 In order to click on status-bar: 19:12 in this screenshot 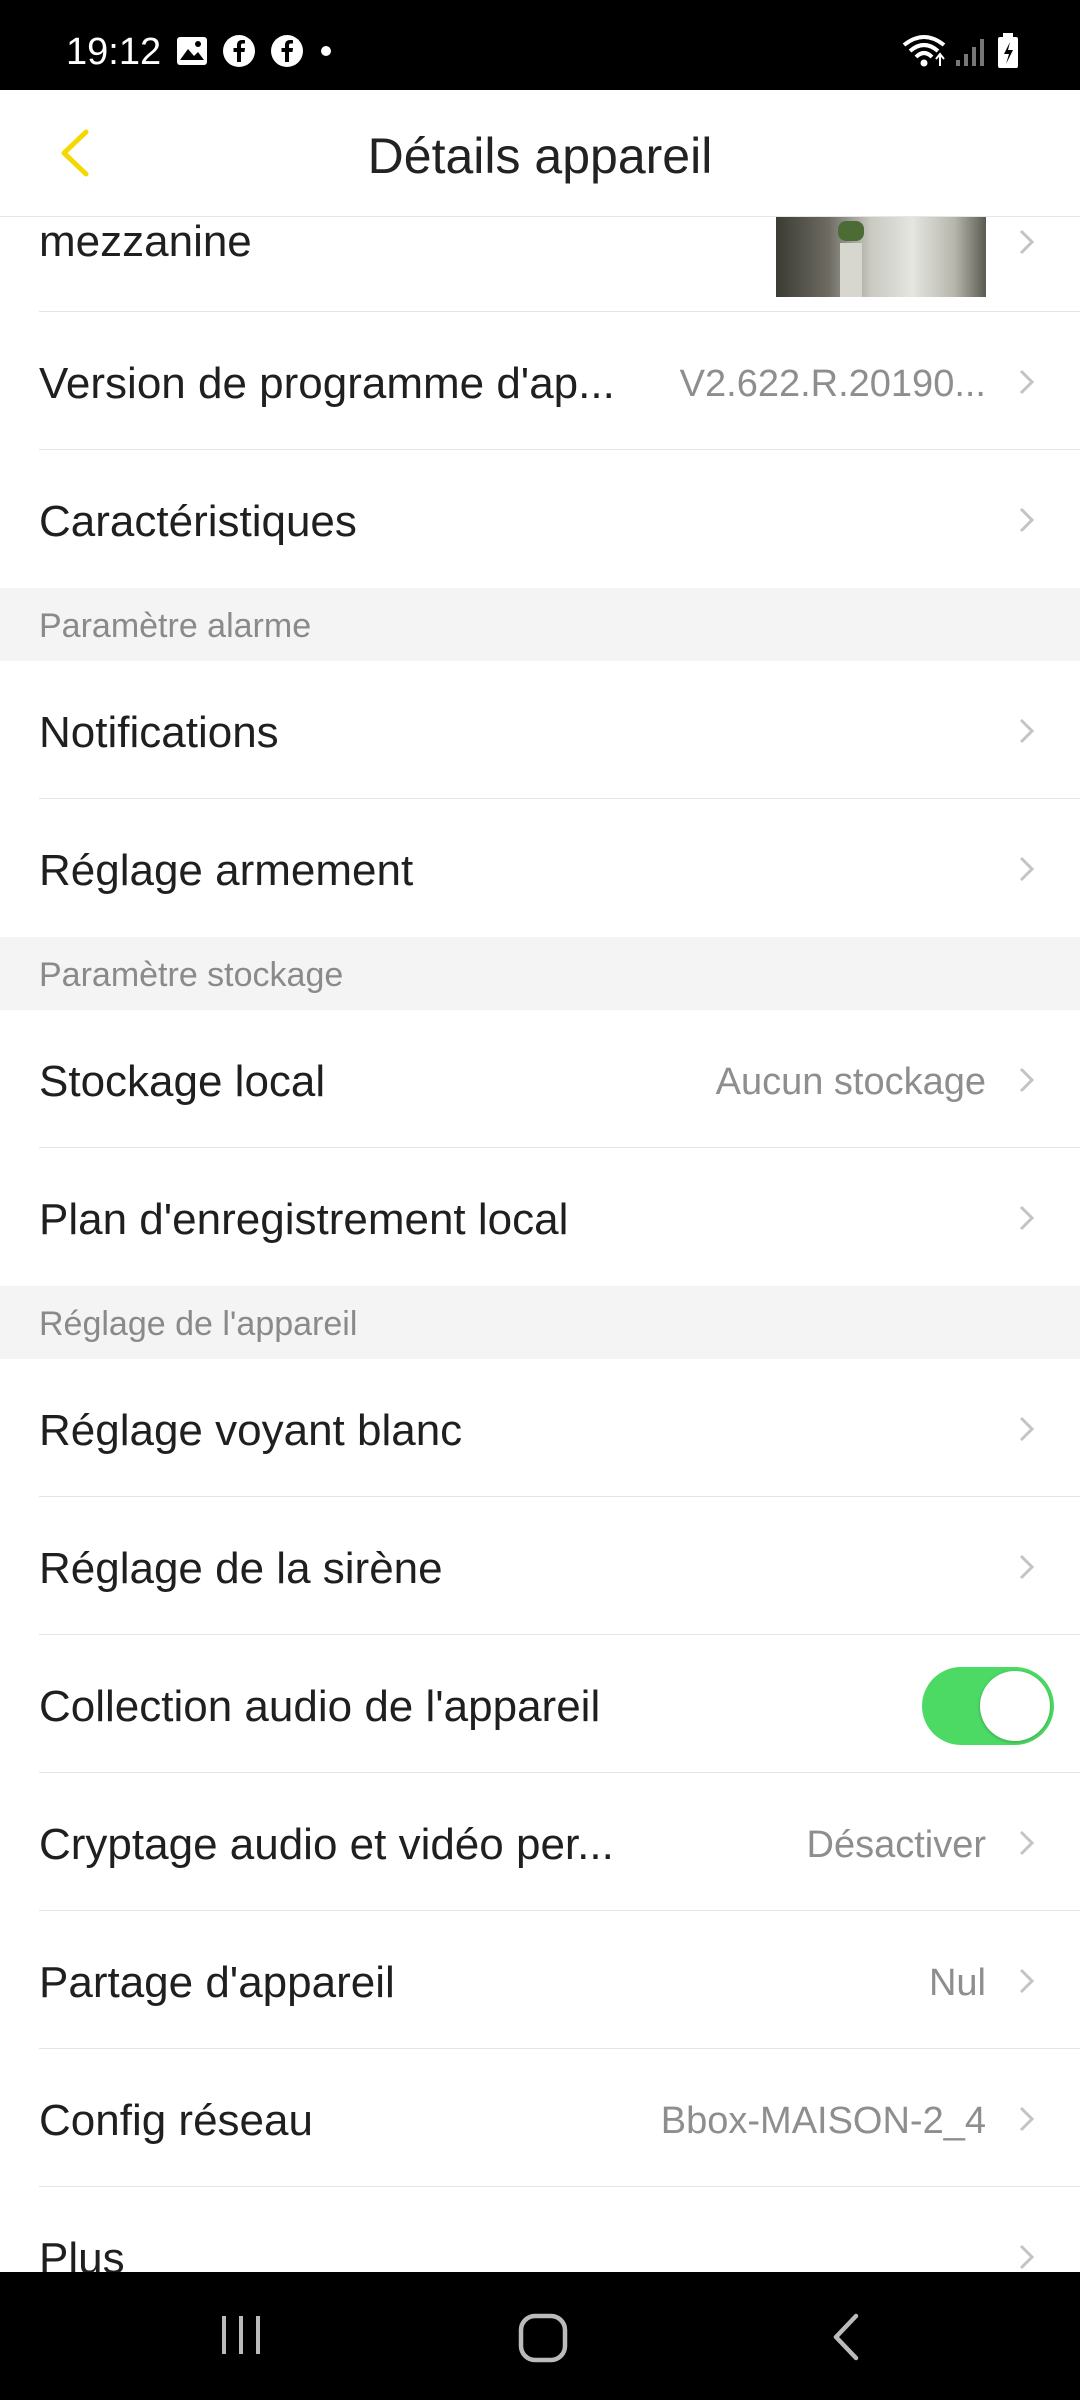, I will do `click(540, 45)`.